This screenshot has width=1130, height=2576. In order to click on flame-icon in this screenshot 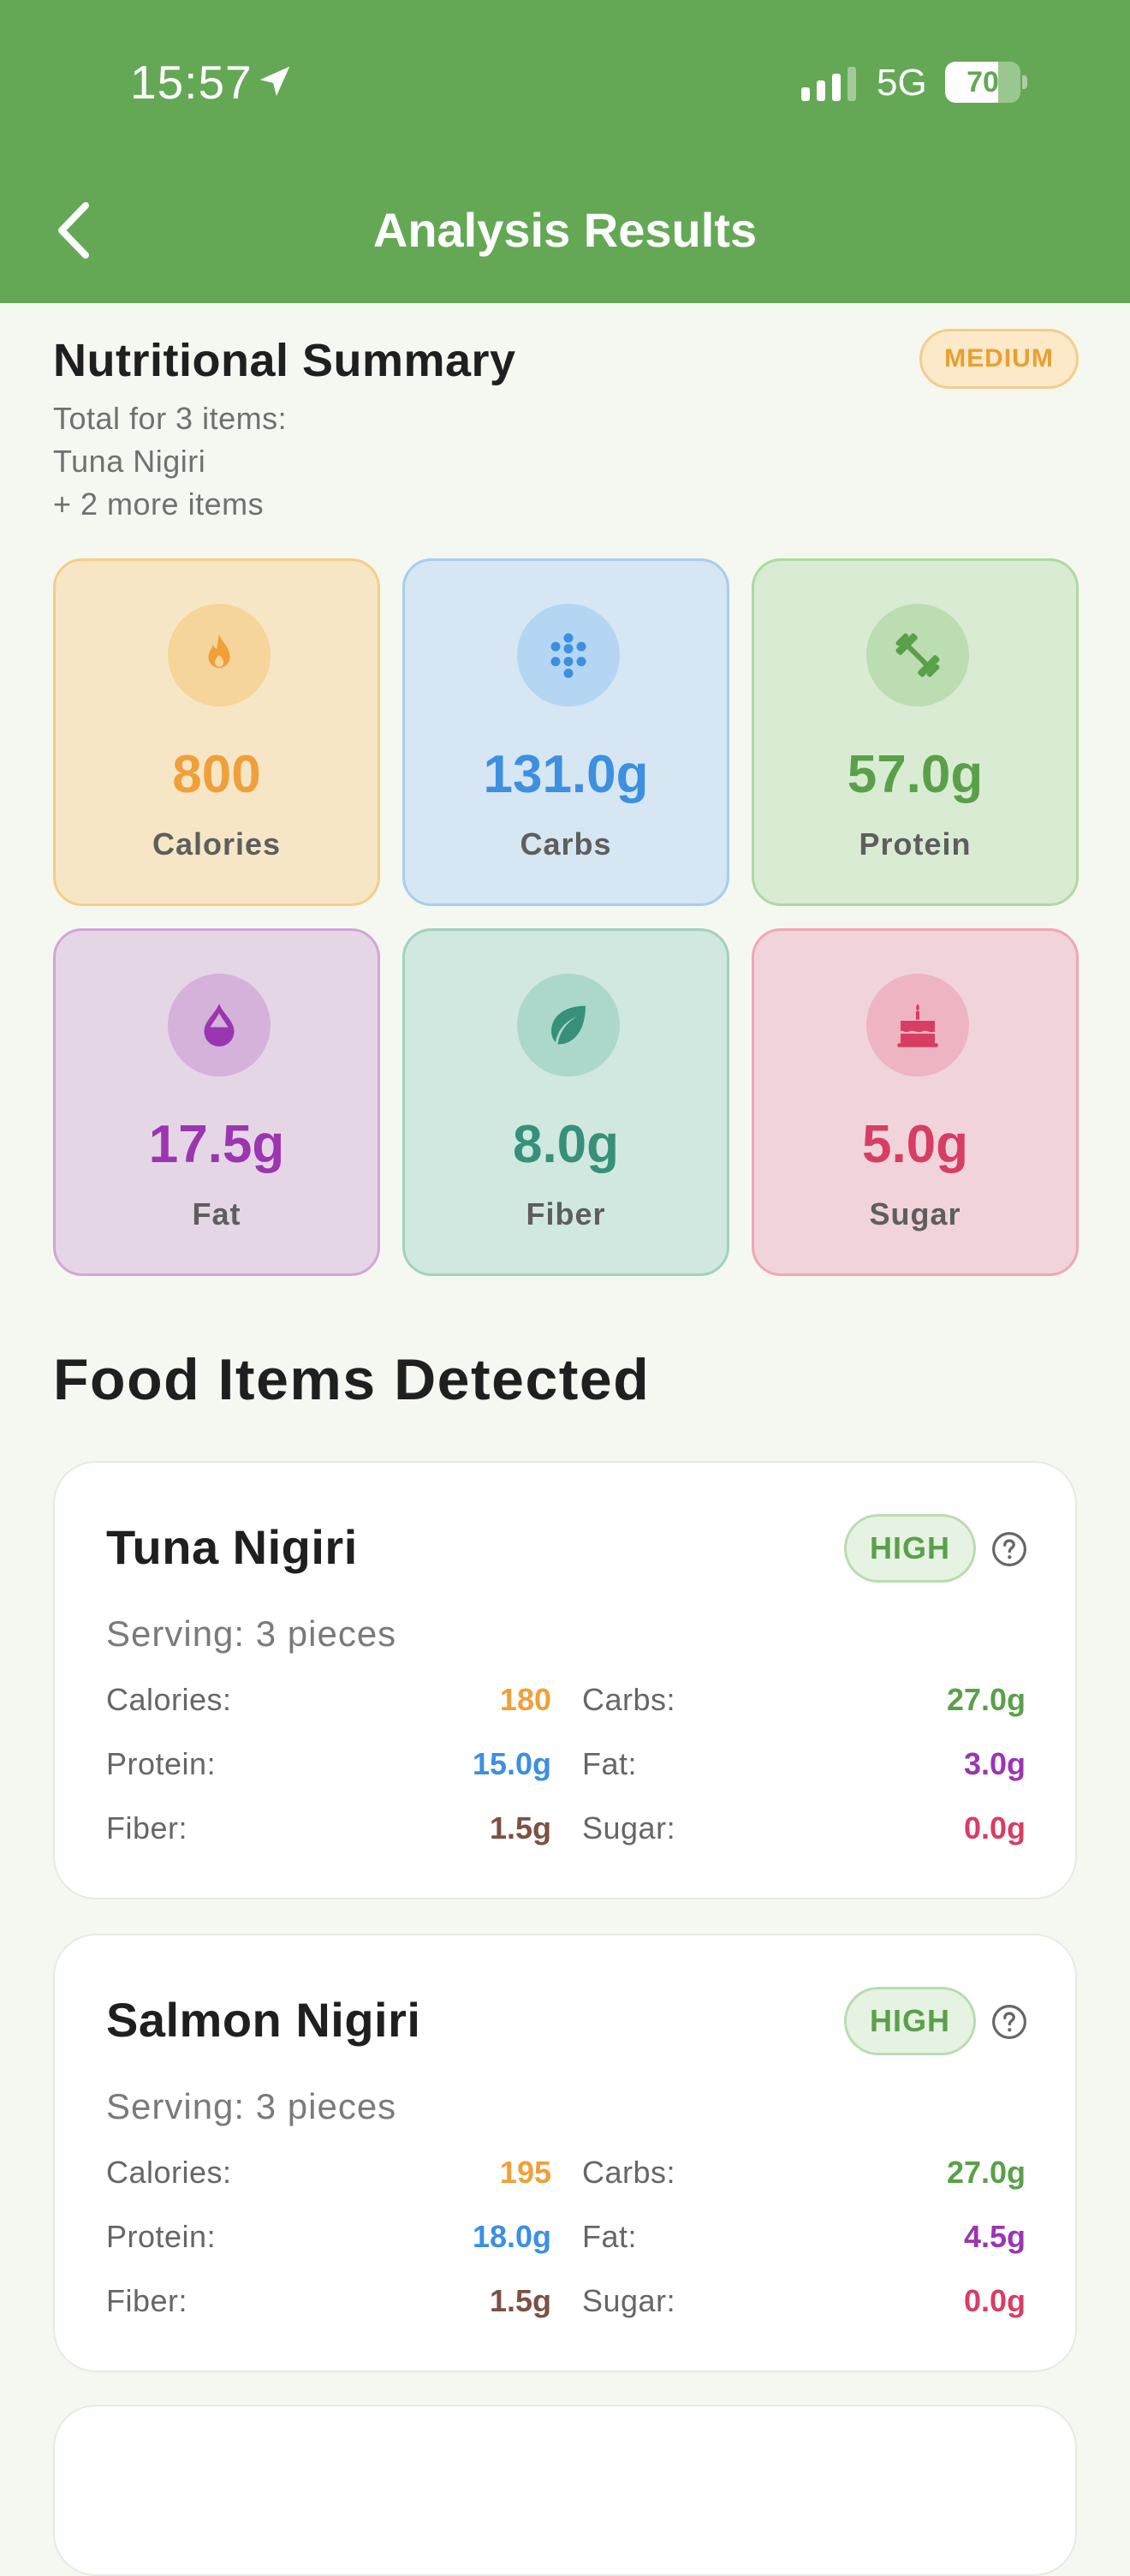, I will do `click(219, 651)`.